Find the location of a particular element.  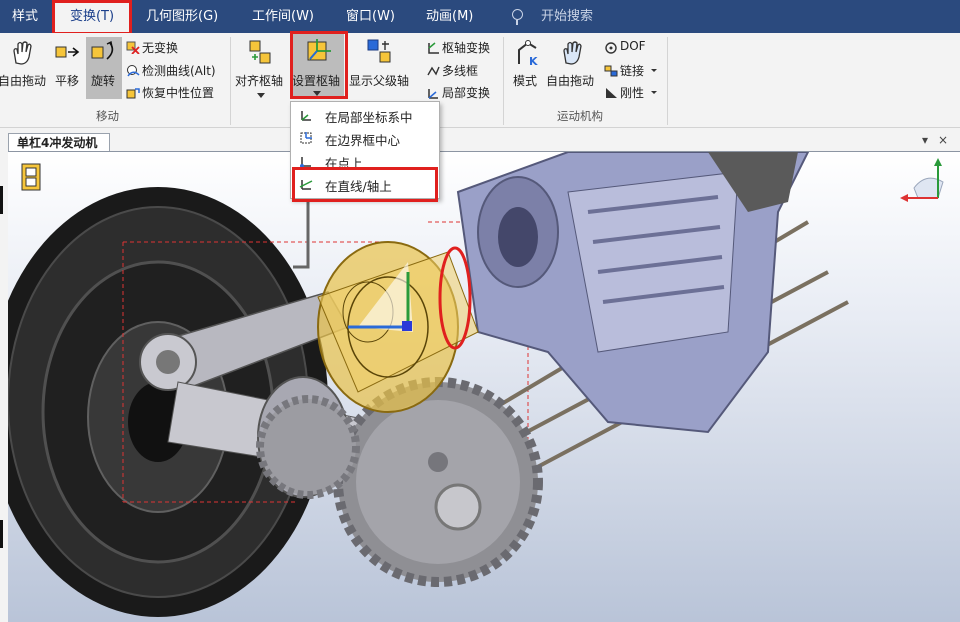

translate-label: 平移 is located at coordinates (67, 80).